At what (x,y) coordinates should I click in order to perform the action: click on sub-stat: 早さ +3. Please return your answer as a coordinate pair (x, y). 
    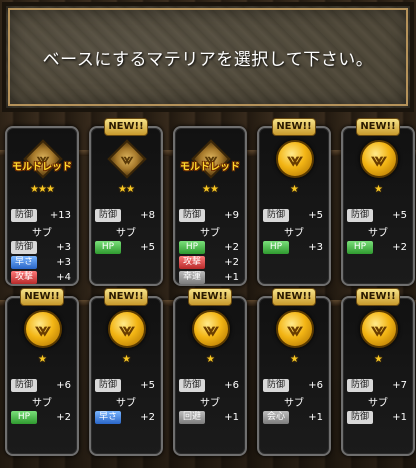
    Looking at the image, I should click on (42, 262).